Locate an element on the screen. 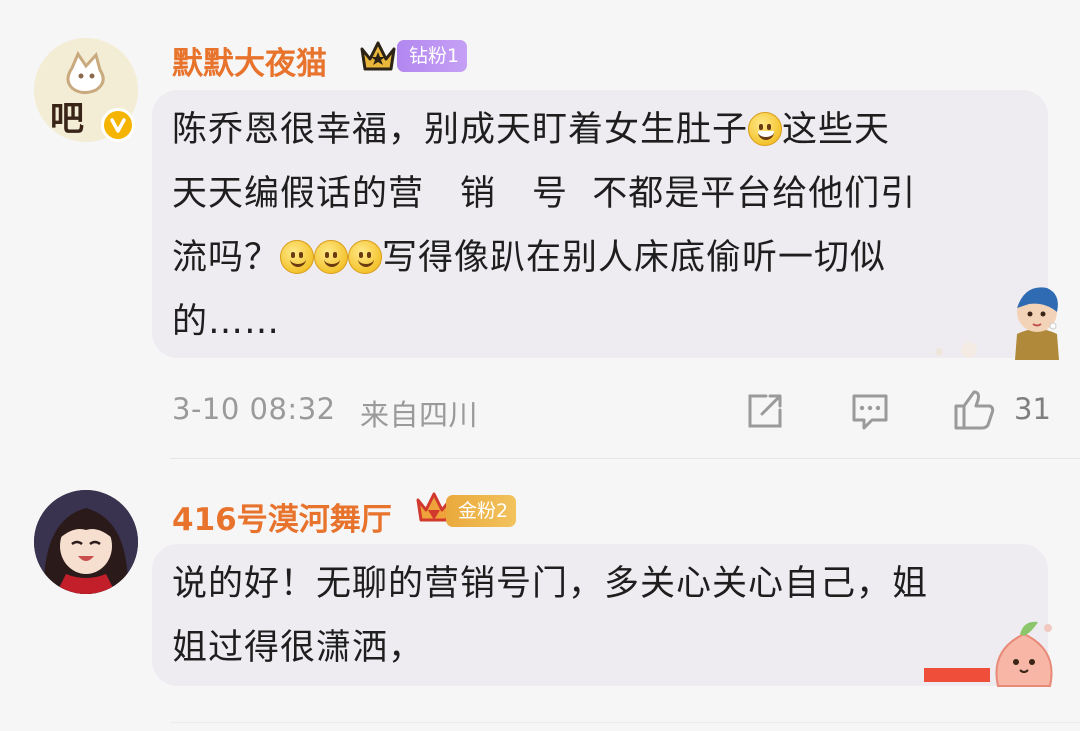  comment-line-2: 天天编假话的营 销 号 不都是平台给他们引 is located at coordinates (544, 194).